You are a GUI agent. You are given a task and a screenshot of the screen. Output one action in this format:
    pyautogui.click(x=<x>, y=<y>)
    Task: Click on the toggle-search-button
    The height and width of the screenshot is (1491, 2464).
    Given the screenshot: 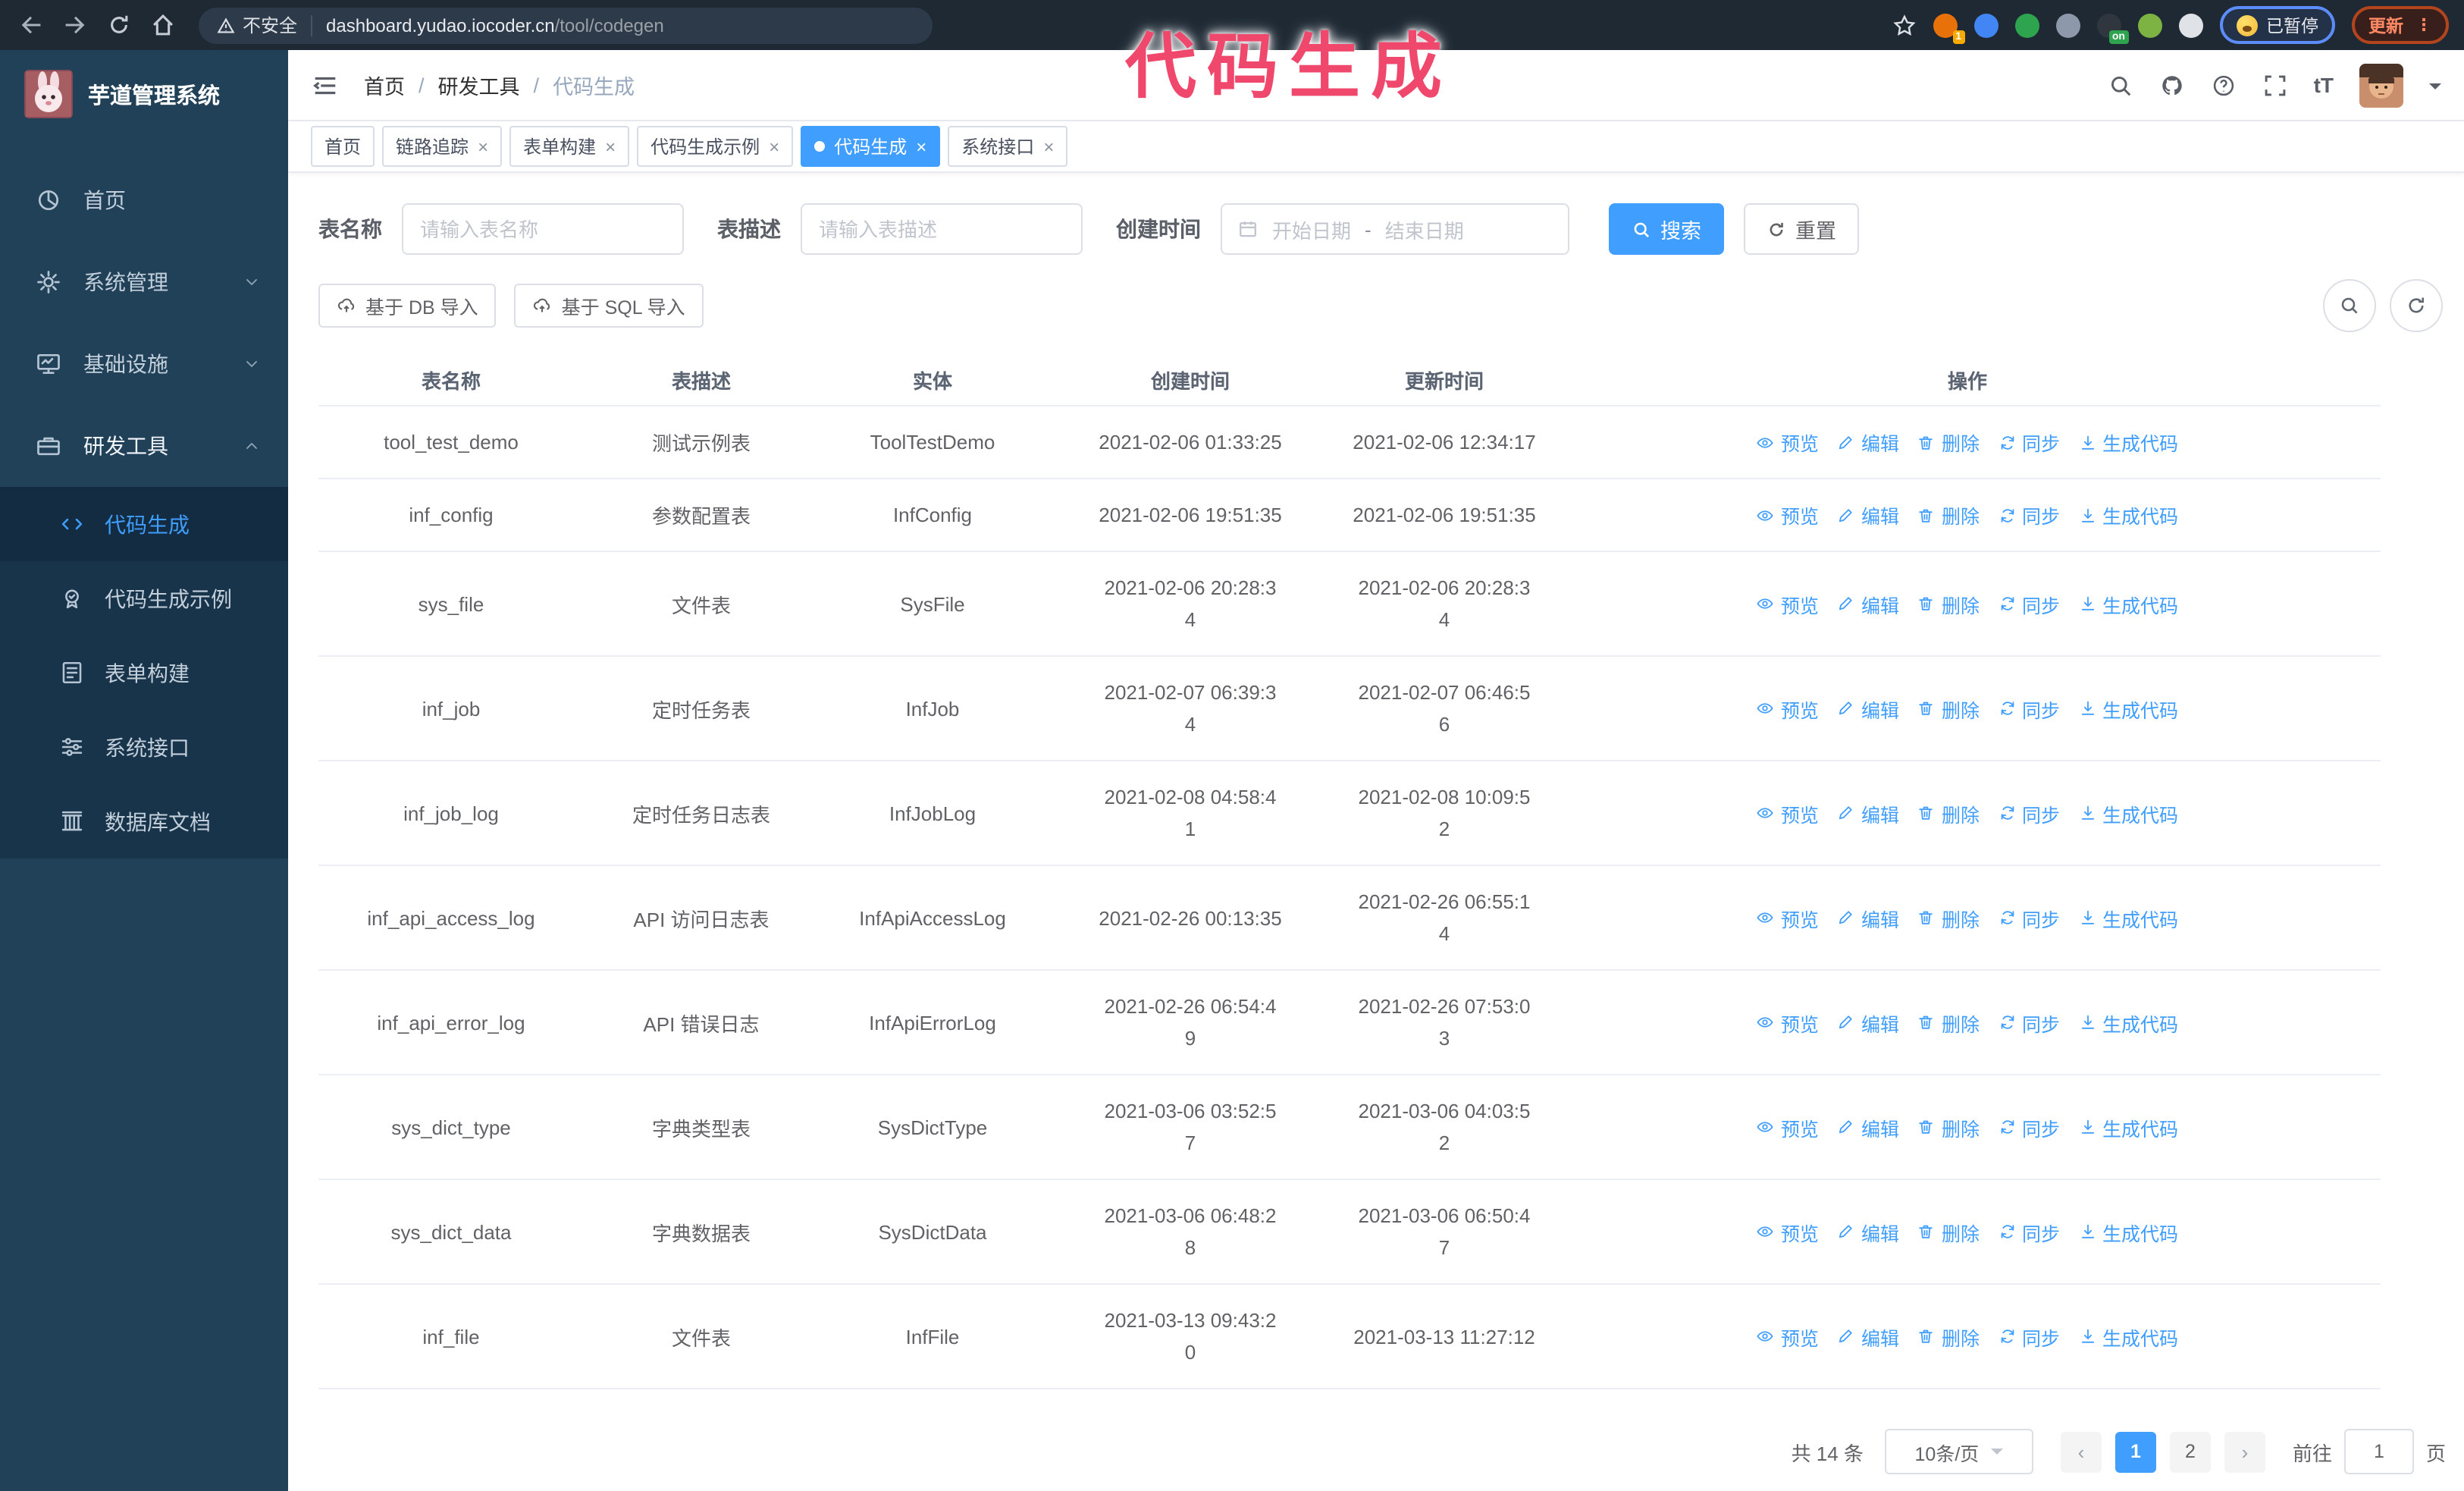 What is the action you would take?
    pyautogui.click(x=2350, y=305)
    